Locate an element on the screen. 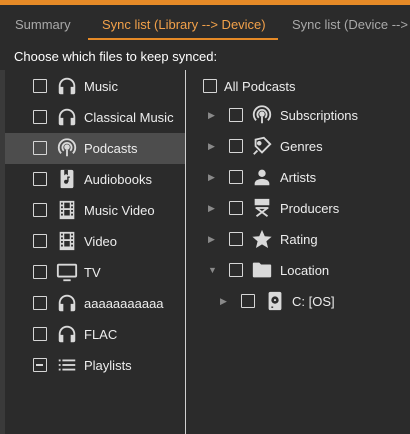  music-checkbox is located at coordinates (40, 86).